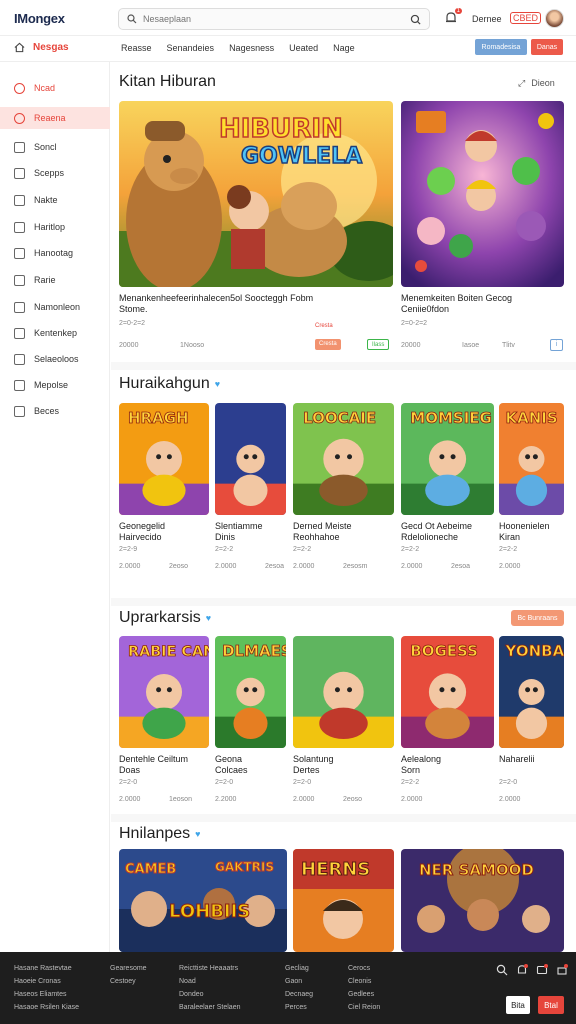 This screenshot has width=576, height=1024. Describe the element at coordinates (536, 759) in the screenshot. I see `card-title: Naharelii` at that location.